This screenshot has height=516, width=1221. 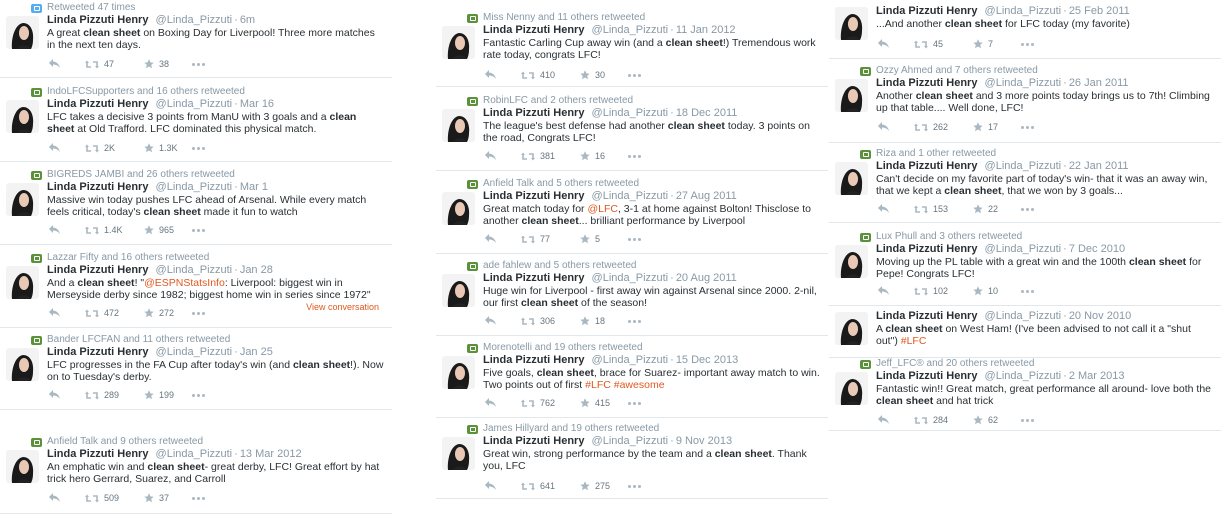 I want to click on timestamp: 26 Jan 2011, so click(x=1099, y=83).